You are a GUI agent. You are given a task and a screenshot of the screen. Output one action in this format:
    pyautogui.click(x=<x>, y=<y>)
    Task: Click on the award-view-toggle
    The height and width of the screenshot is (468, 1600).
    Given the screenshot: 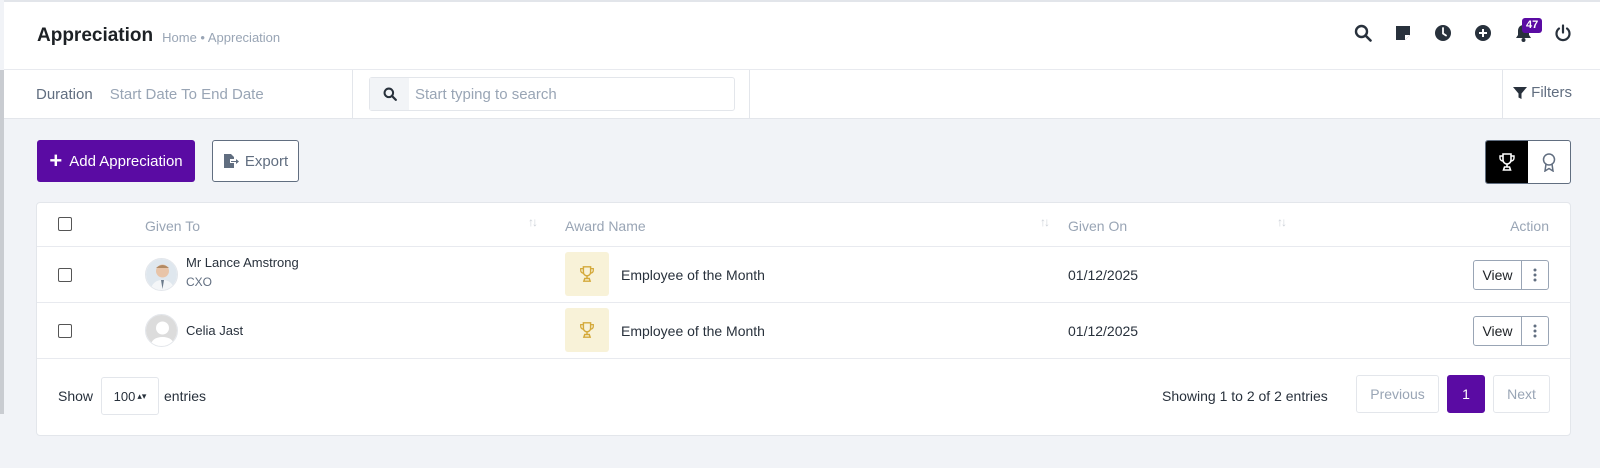 What is the action you would take?
    pyautogui.click(x=1549, y=162)
    